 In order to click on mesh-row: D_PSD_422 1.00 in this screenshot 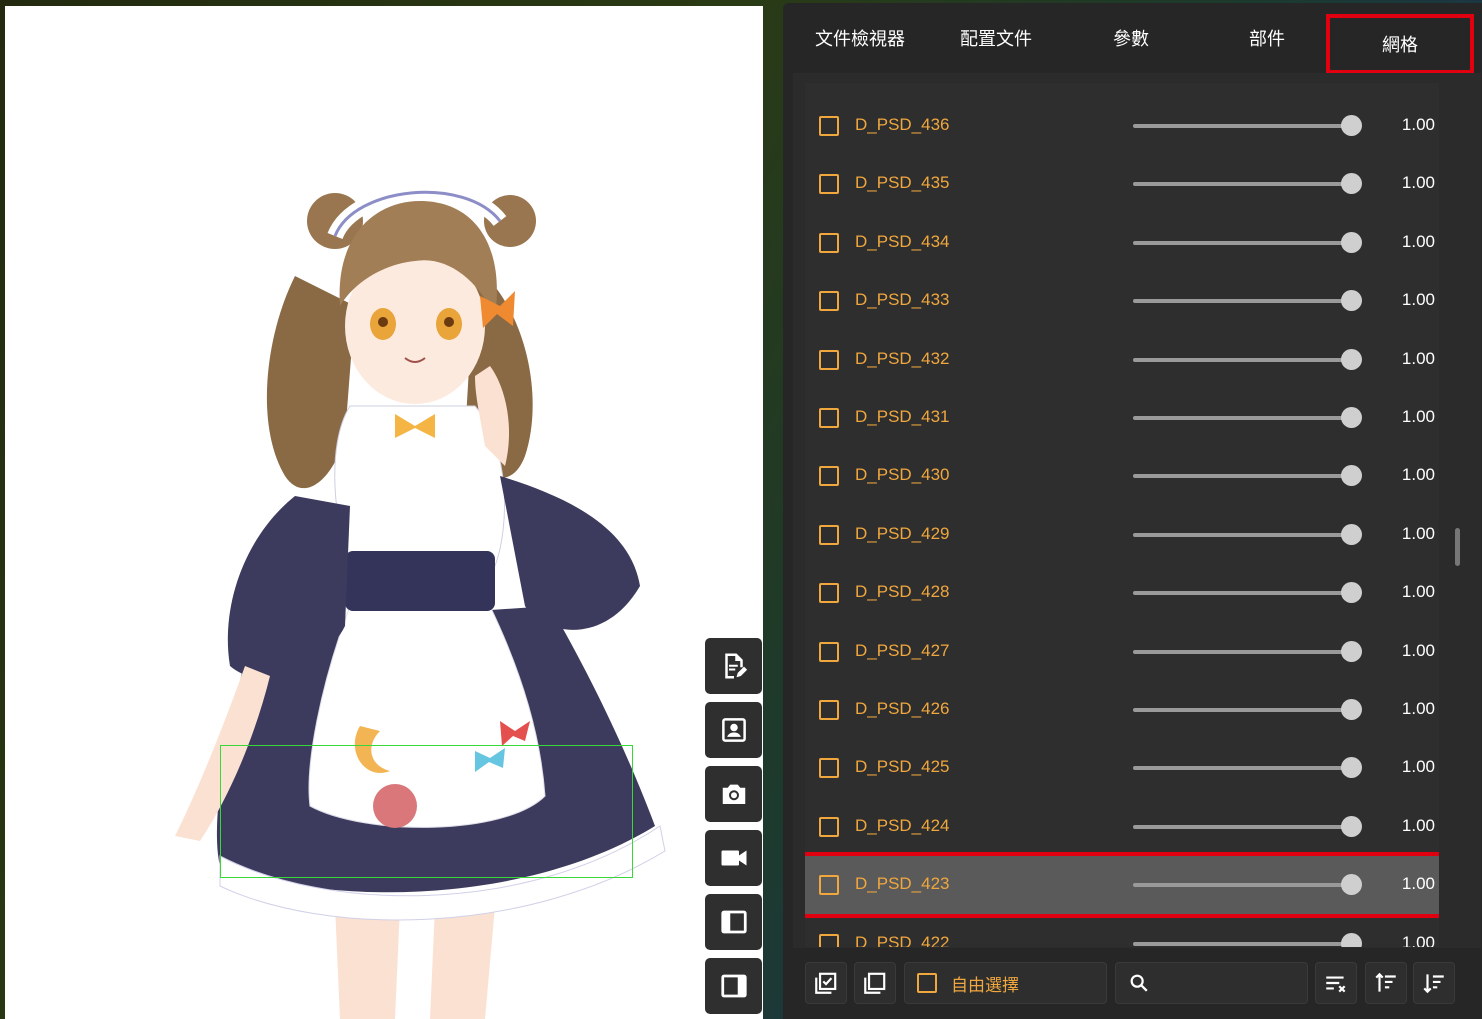, I will do `click(1122, 931)`.